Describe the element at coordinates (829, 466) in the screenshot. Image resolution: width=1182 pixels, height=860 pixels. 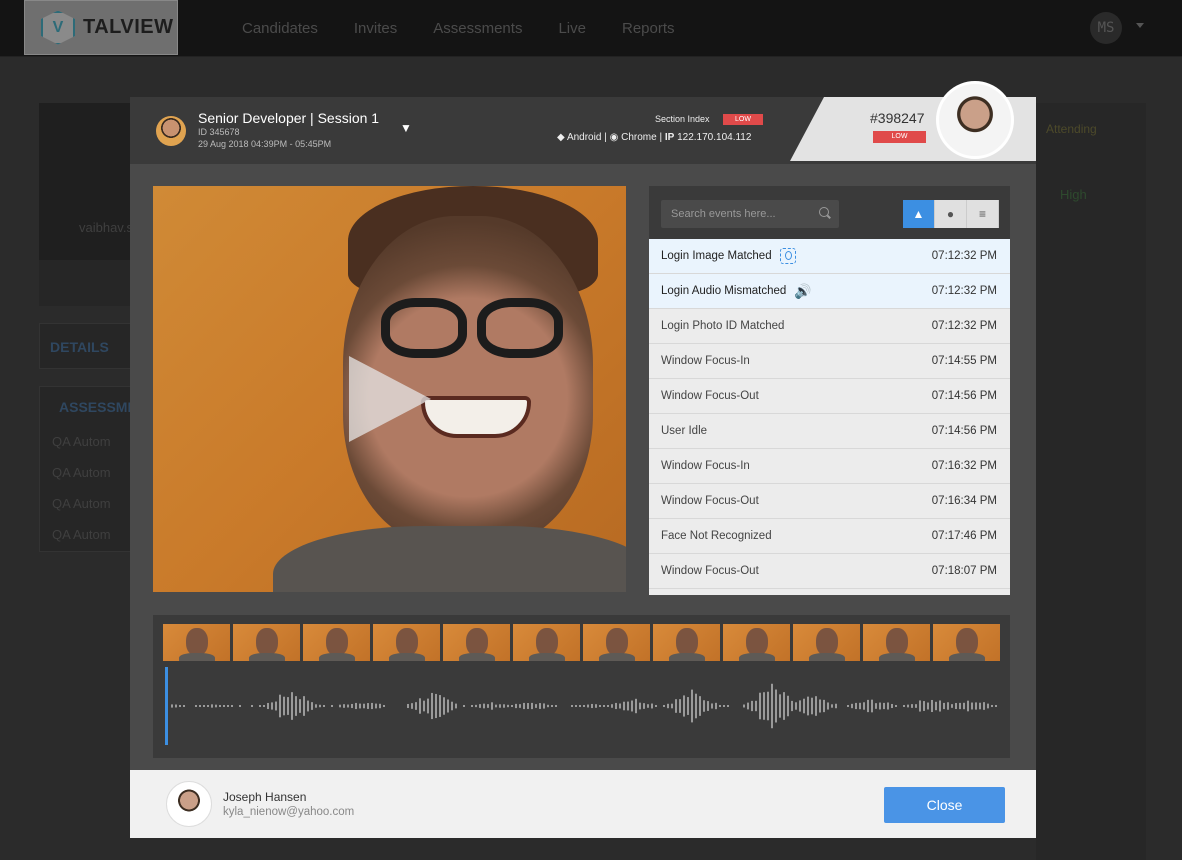
I see `event-row: Window Focus-In 07:16:32 PM` at that location.